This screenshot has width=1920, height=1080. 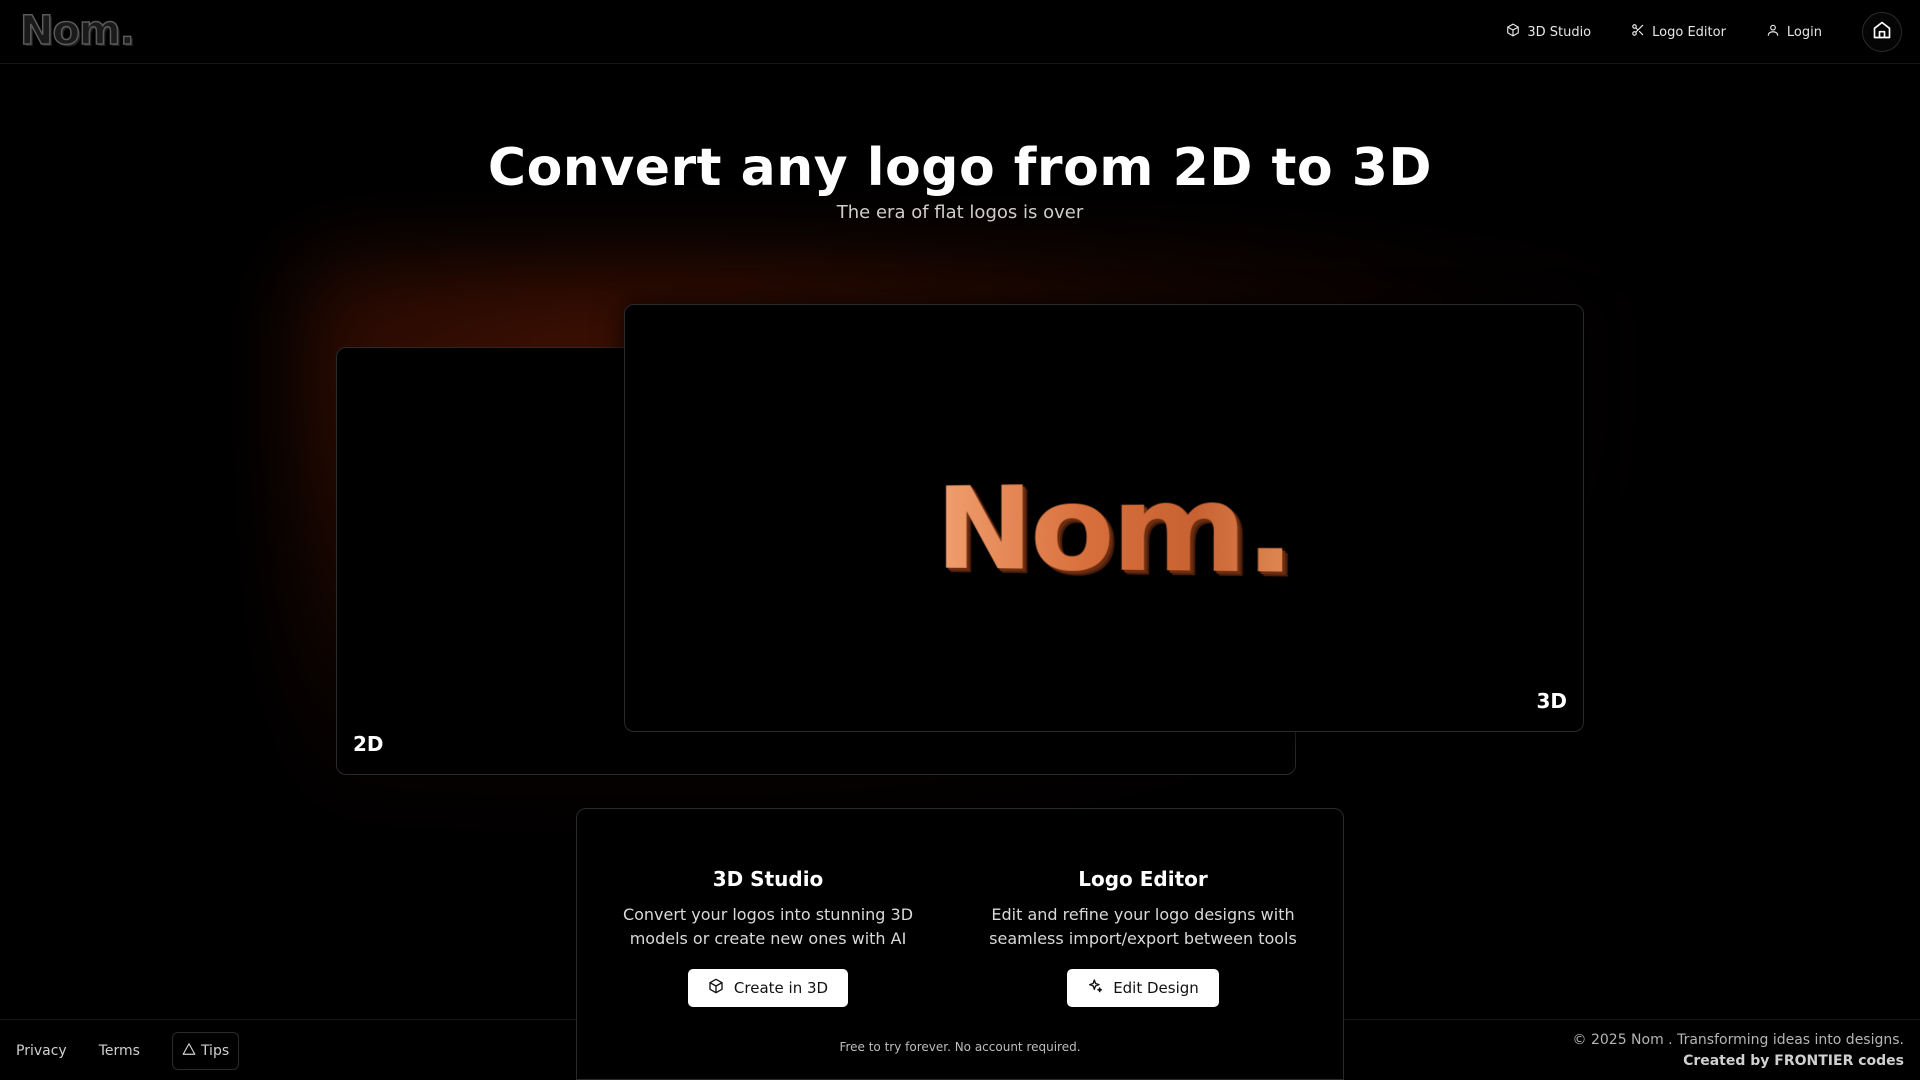 What do you see at coordinates (781, 988) in the screenshot?
I see `create-in-3d-label: Create in 3D` at bounding box center [781, 988].